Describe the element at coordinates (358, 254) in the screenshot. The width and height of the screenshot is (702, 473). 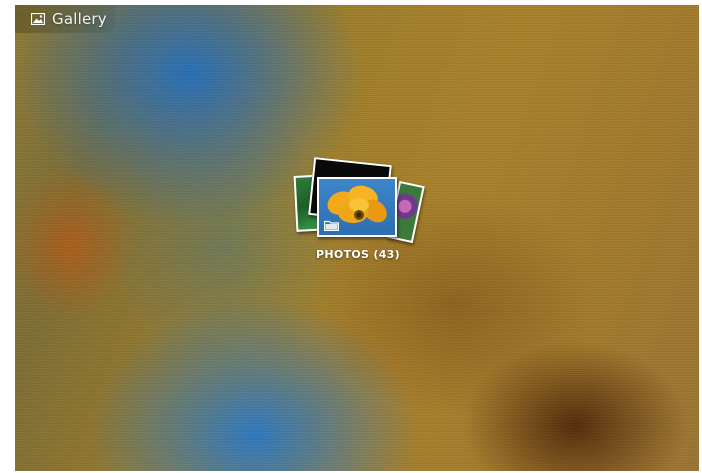
I see `album-label: PHOTOS (43)` at that location.